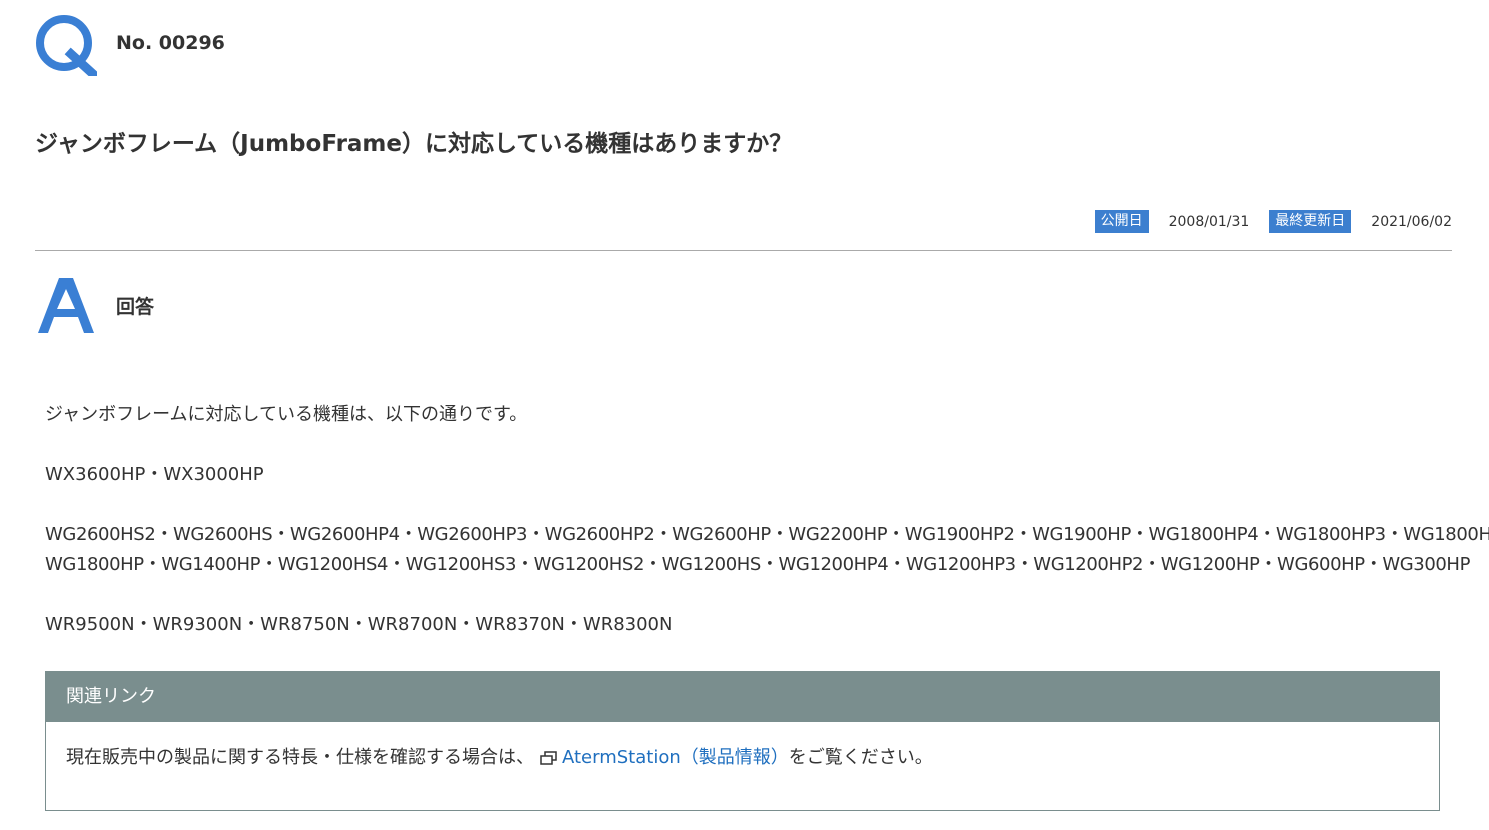 The width and height of the screenshot is (1489, 830). Describe the element at coordinates (1310, 221) in the screenshot. I see `updated-label: 最終更新日` at that location.